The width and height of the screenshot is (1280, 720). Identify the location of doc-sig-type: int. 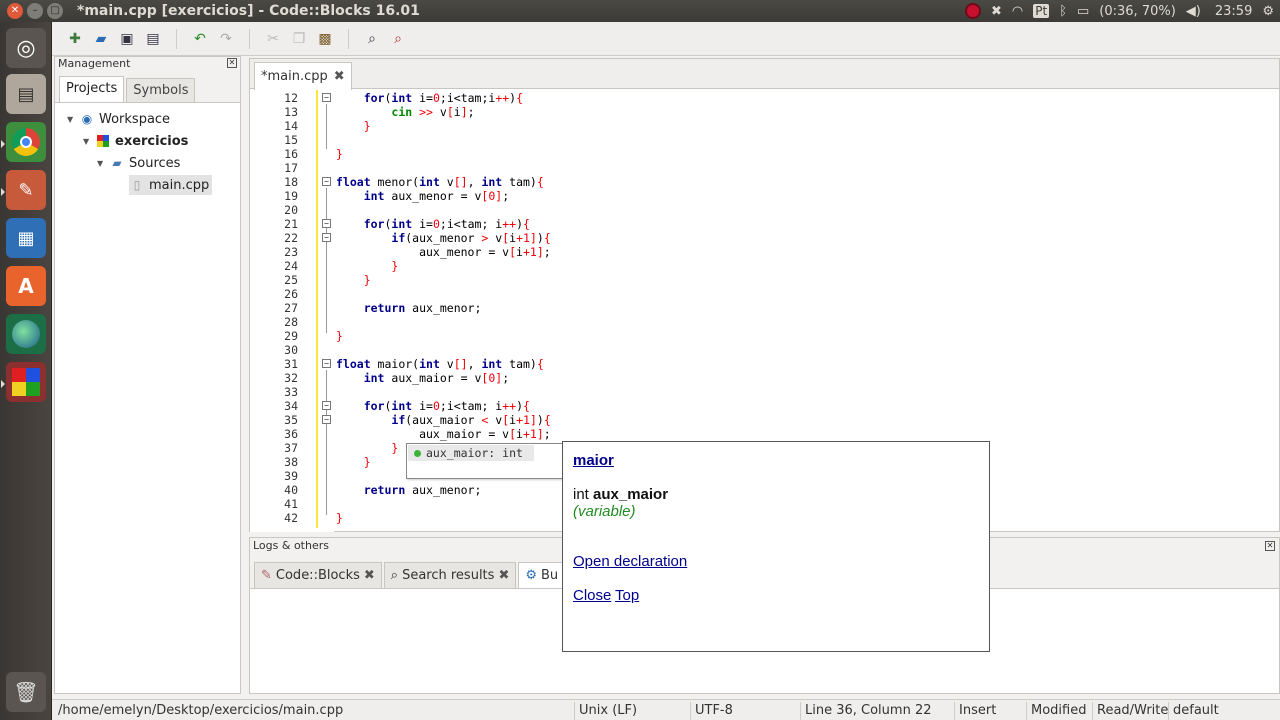
(581, 494).